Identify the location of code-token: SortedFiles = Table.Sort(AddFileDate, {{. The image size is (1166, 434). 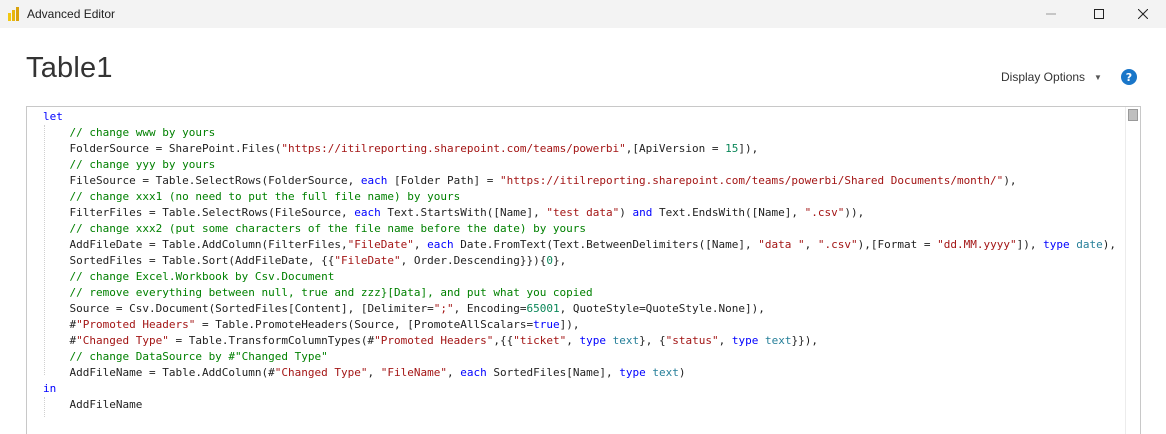
(189, 260).